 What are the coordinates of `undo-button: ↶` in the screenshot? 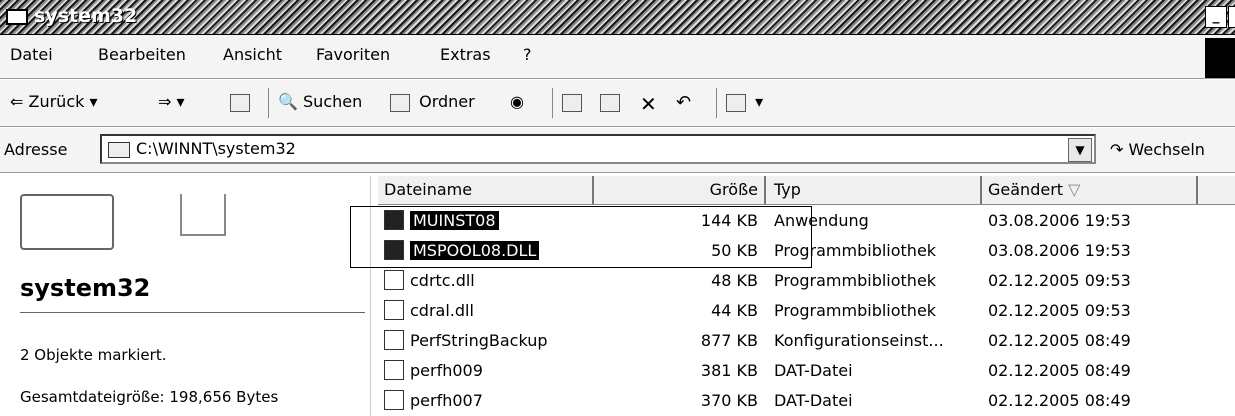 It's located at (683, 102).